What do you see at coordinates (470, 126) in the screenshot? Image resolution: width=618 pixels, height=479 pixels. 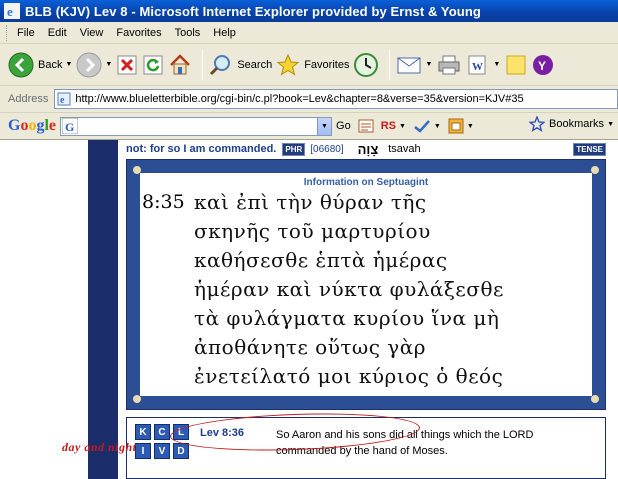 I see `popup-dropdown-icon: ▼` at bounding box center [470, 126].